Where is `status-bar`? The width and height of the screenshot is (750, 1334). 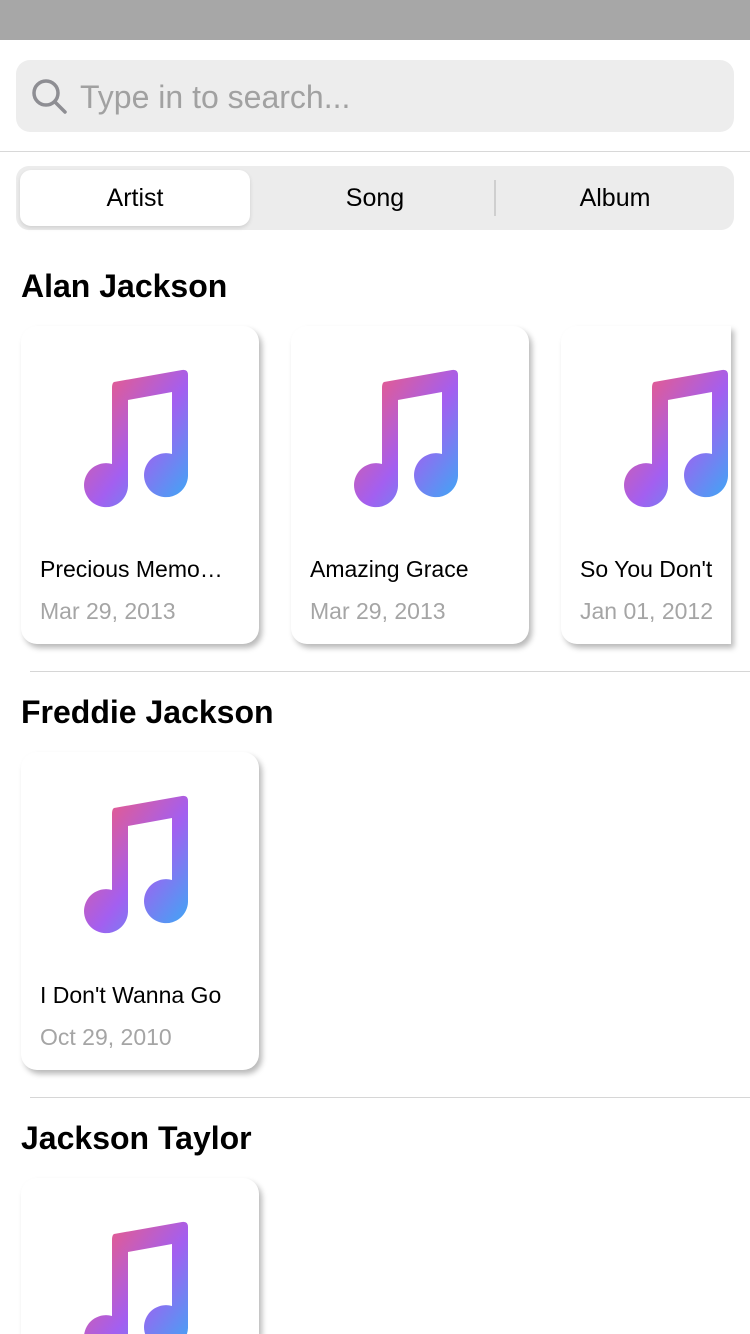
status-bar is located at coordinates (375, 20).